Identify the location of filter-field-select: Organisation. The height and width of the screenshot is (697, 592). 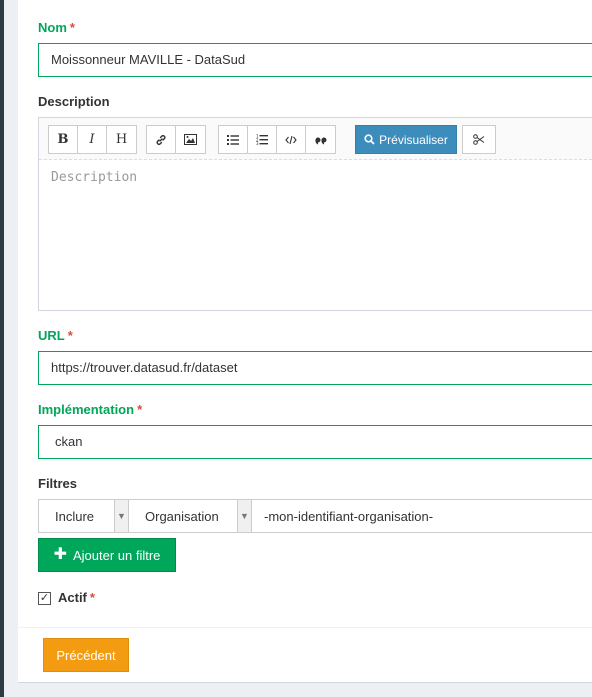
(183, 516).